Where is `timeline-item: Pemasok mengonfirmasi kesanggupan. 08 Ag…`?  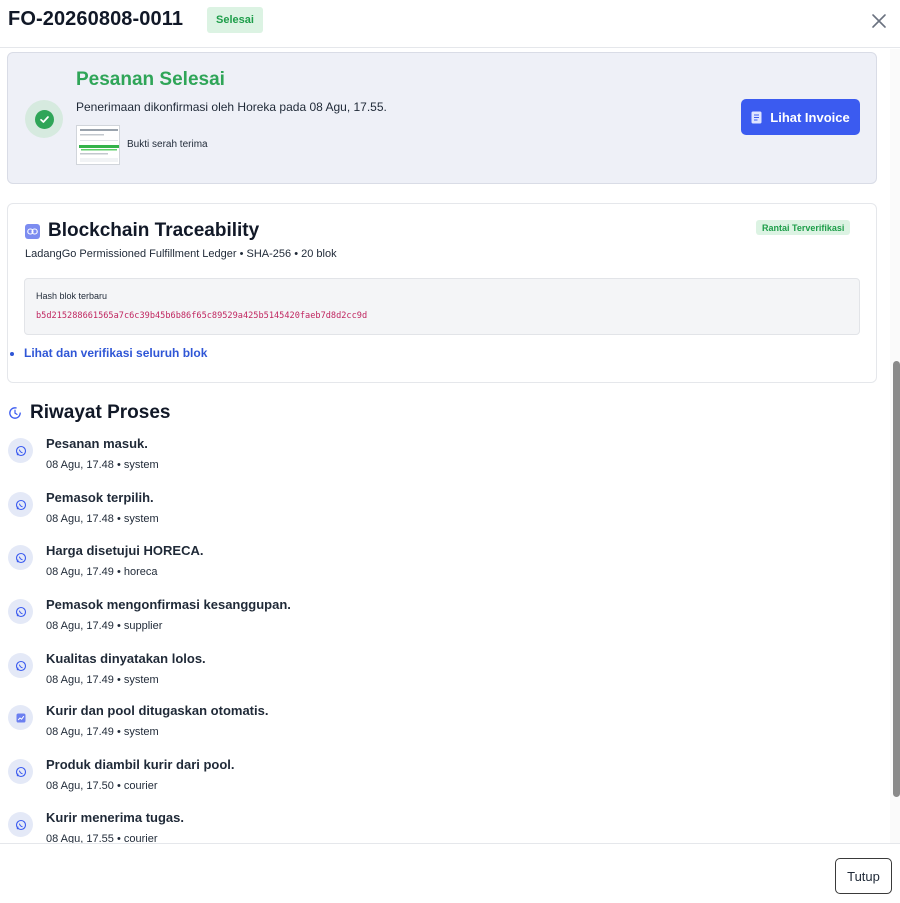 timeline-item: Pemasok mengonfirmasi kesanggupan. 08 Ag… is located at coordinates (440, 618).